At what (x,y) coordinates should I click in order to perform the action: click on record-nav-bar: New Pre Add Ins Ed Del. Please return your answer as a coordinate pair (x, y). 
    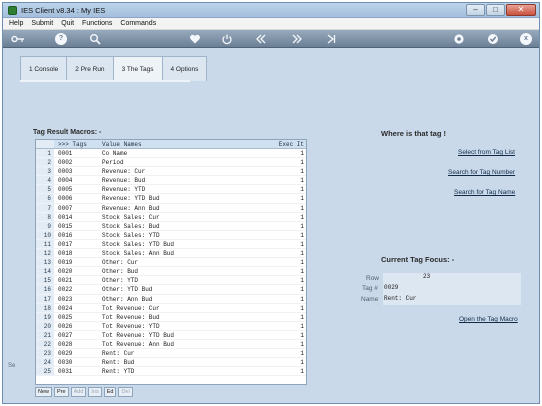
    Looking at the image, I should click on (84, 392).